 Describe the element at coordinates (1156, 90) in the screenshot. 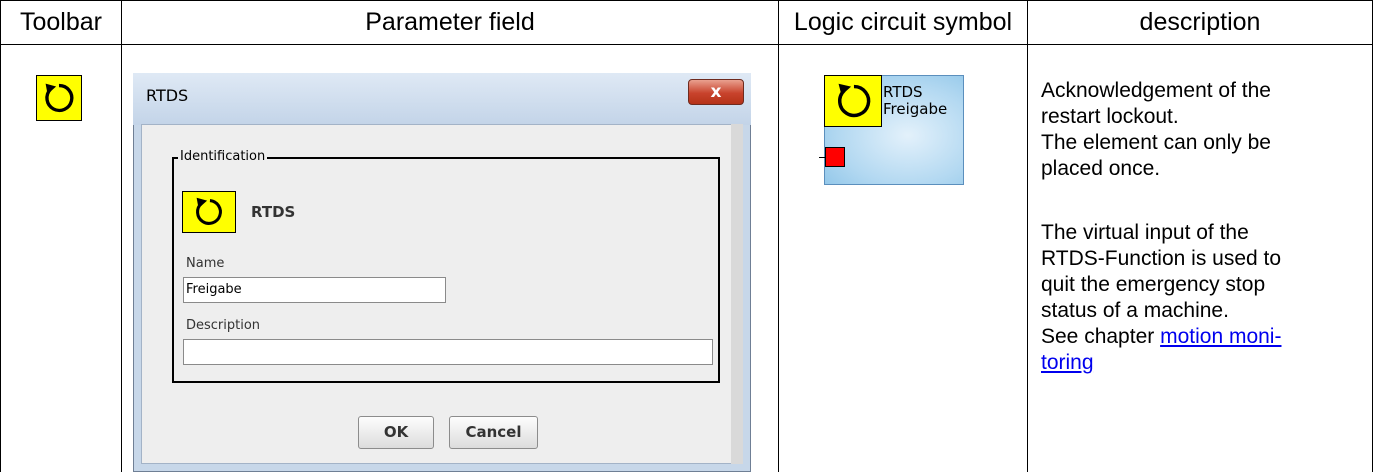

I see `description-text: Acknowledgement of the` at that location.